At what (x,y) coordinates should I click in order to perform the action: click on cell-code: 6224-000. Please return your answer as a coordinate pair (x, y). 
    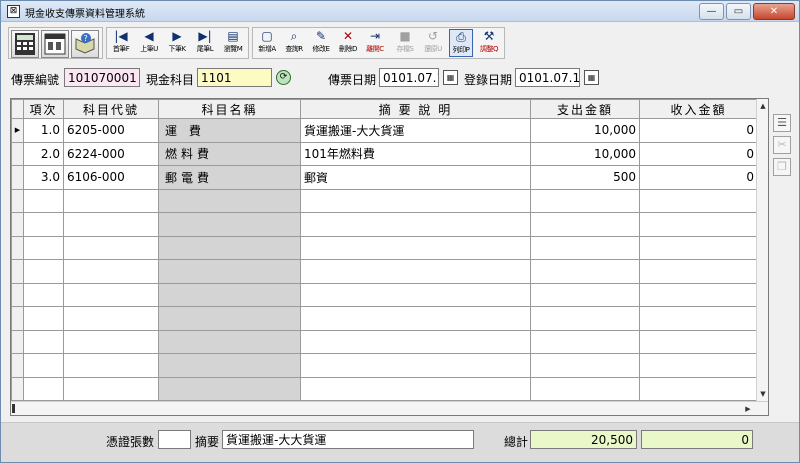
    Looking at the image, I should click on (111, 153).